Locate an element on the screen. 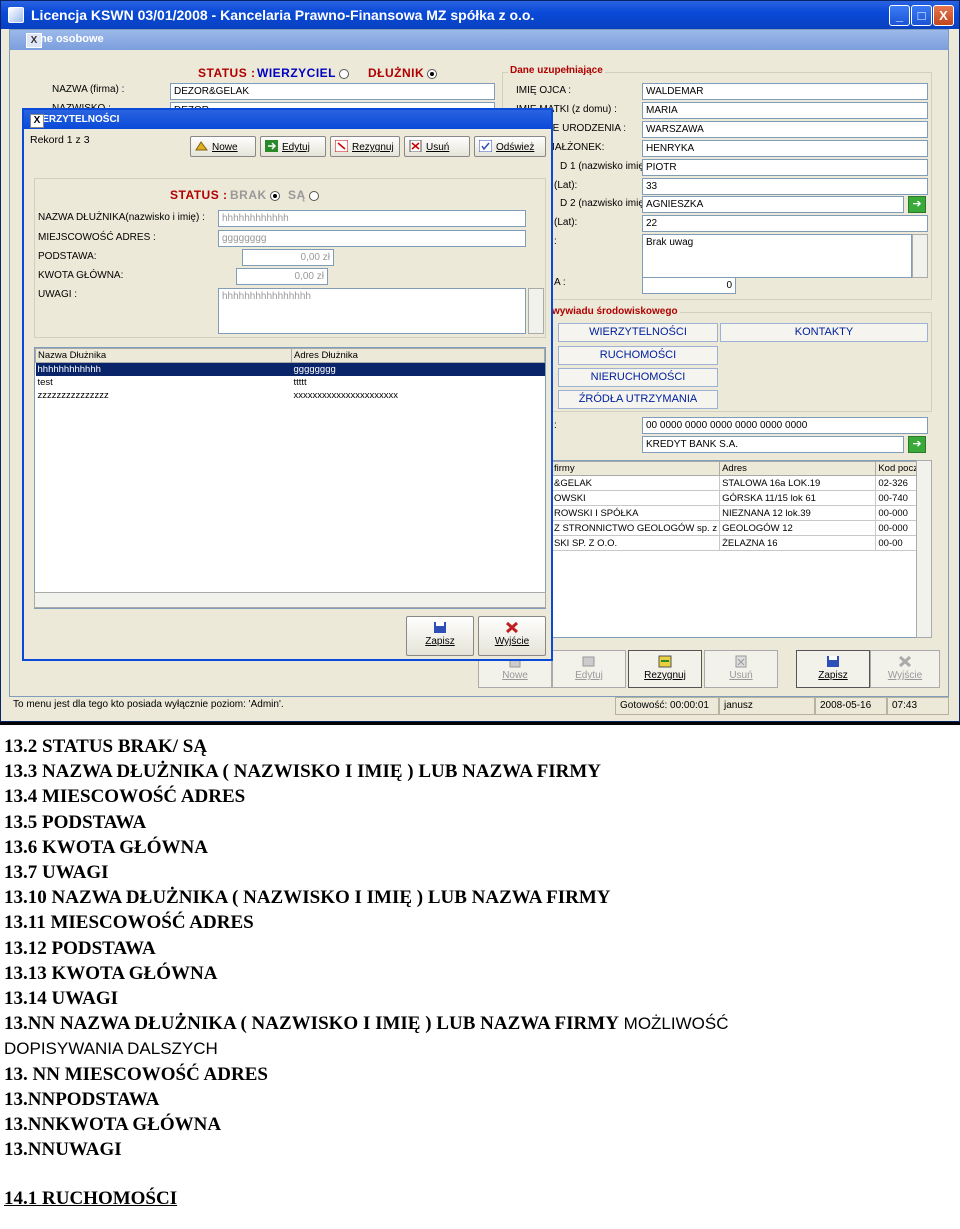 This screenshot has width=960, height=1229. debtors-table-hscroll is located at coordinates (290, 600).